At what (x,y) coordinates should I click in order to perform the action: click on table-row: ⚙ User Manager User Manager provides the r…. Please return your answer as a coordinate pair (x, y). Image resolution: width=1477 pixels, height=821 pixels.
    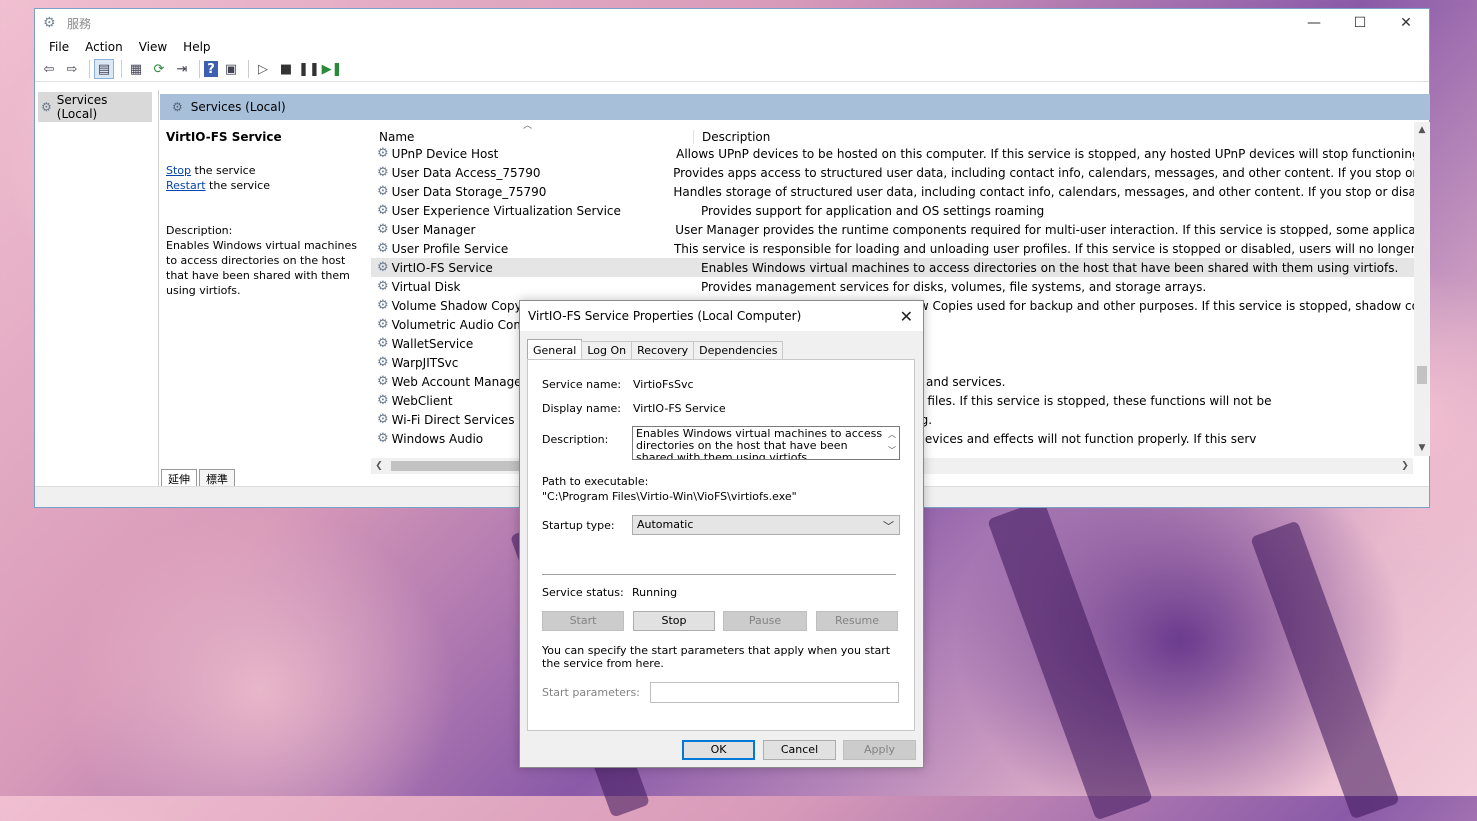
    Looking at the image, I should click on (899, 229).